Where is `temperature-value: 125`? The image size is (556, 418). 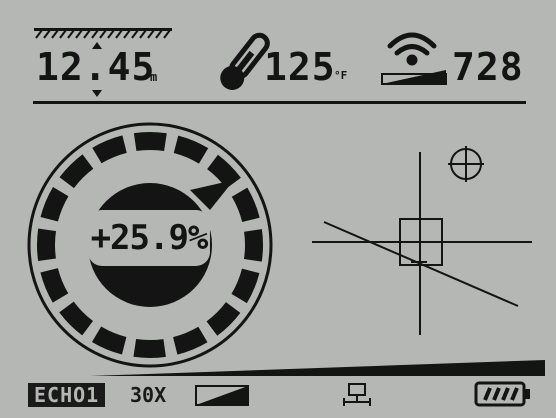 temperature-value: 125 is located at coordinates (300, 67).